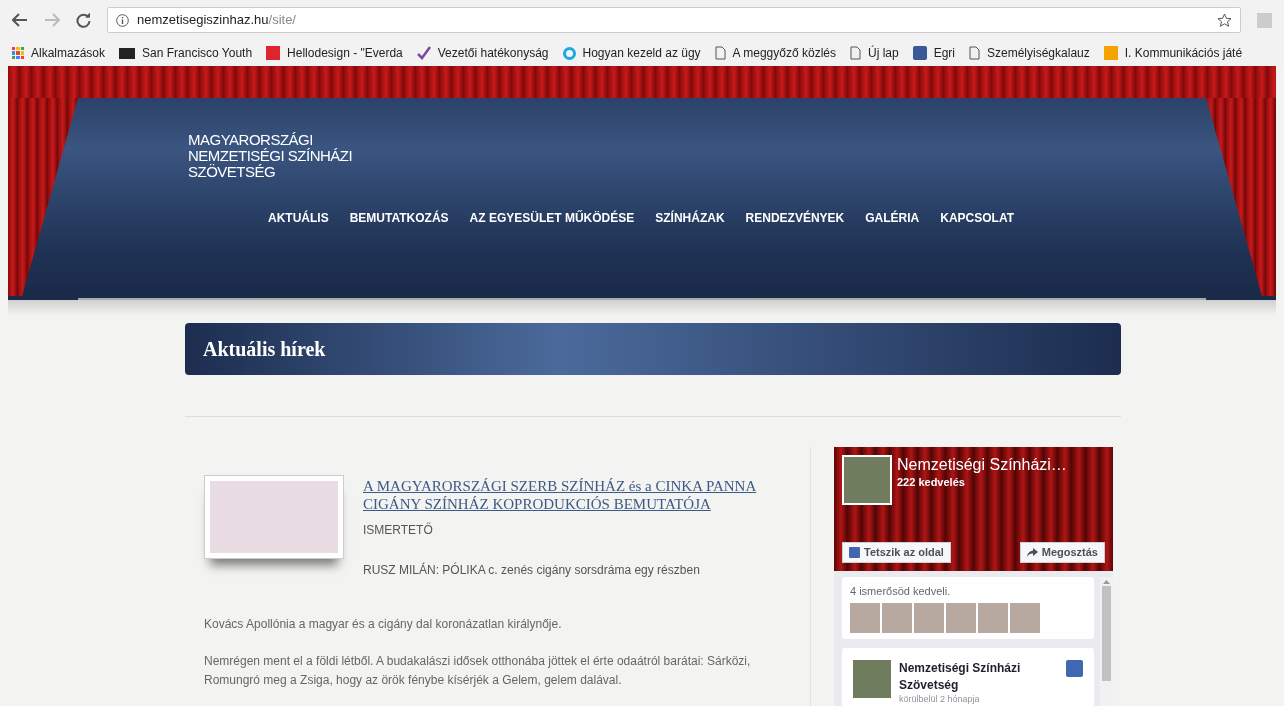 This screenshot has height=706, width=1284. I want to click on logo-text: NEMZETISÉGI SZÍNHÁZI, so click(270, 156).